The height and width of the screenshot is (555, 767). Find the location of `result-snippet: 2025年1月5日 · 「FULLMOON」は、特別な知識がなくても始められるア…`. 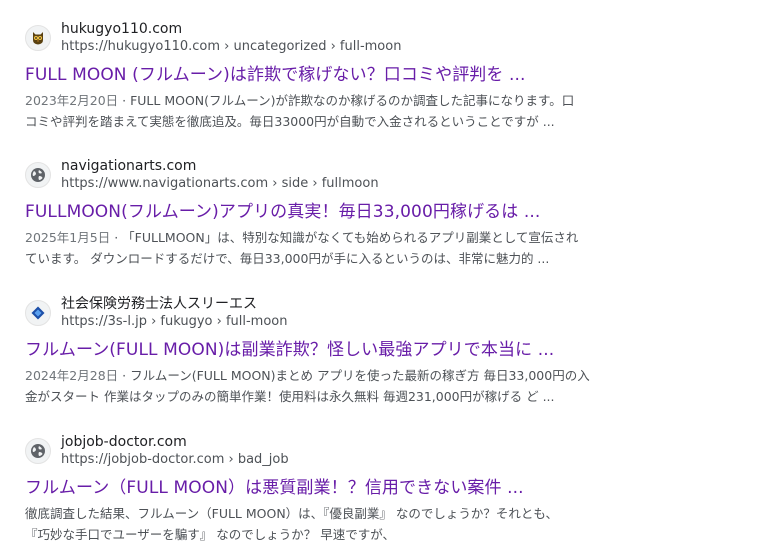

result-snippet: 2025年1月5日 · 「FULLMOON」は、特別な知識がなくても始められるア… is located at coordinates (335, 248).